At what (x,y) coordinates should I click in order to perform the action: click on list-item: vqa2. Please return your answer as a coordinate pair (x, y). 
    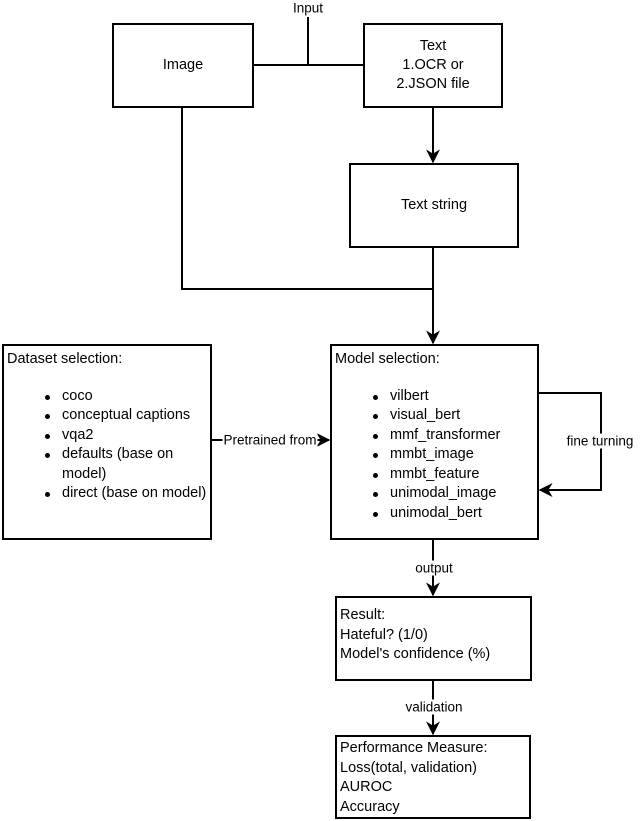
    Looking at the image, I should click on (128, 436).